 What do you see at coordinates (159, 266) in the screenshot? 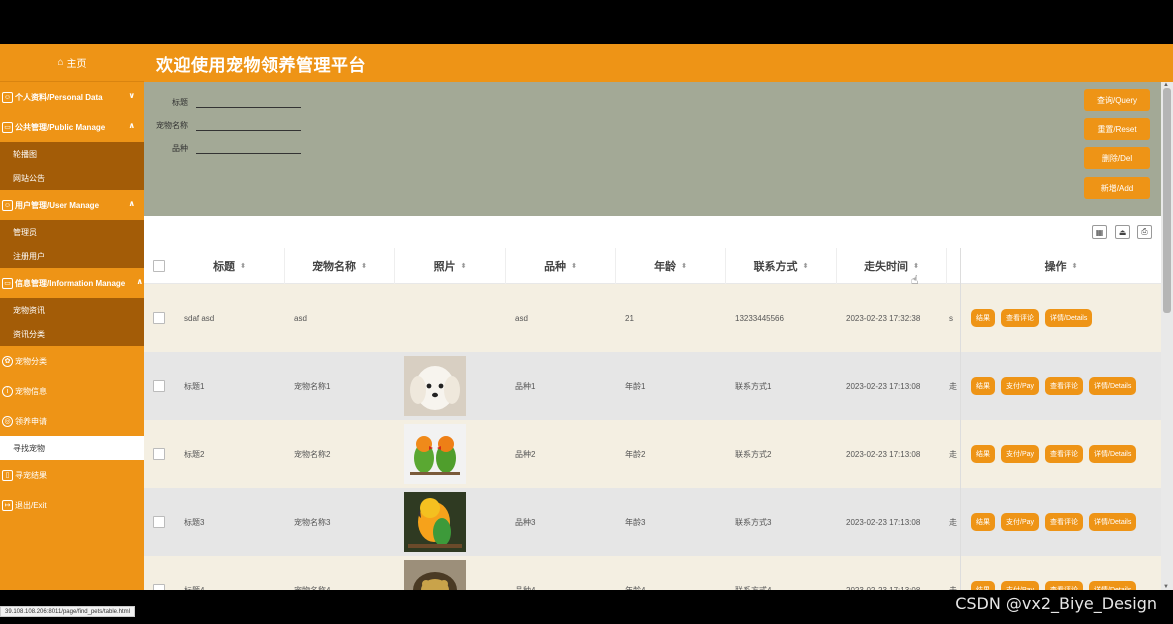
I see `select-all-checkbox` at bounding box center [159, 266].